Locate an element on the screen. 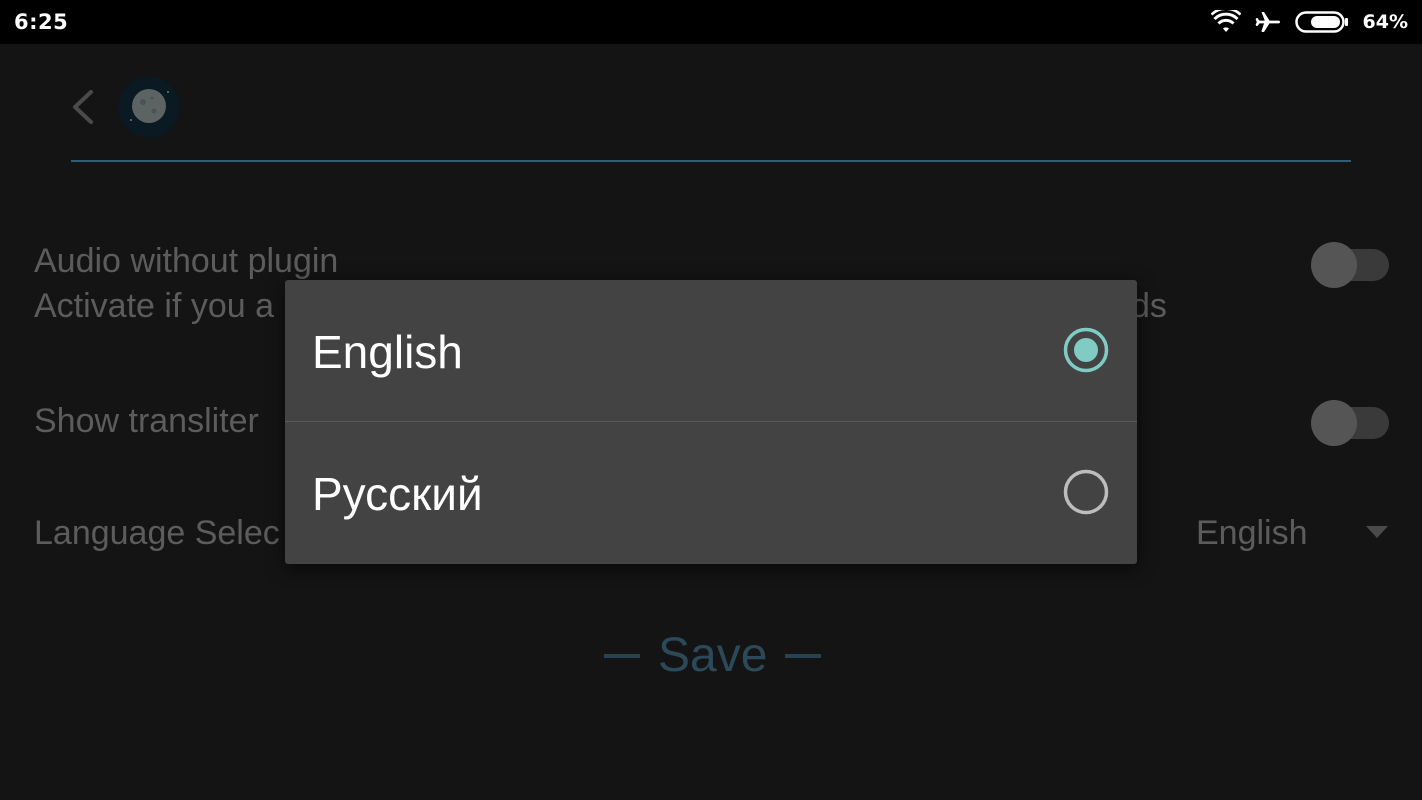 The image size is (1422, 800). language-setting-title: Language Selec is located at coordinates (157, 533).